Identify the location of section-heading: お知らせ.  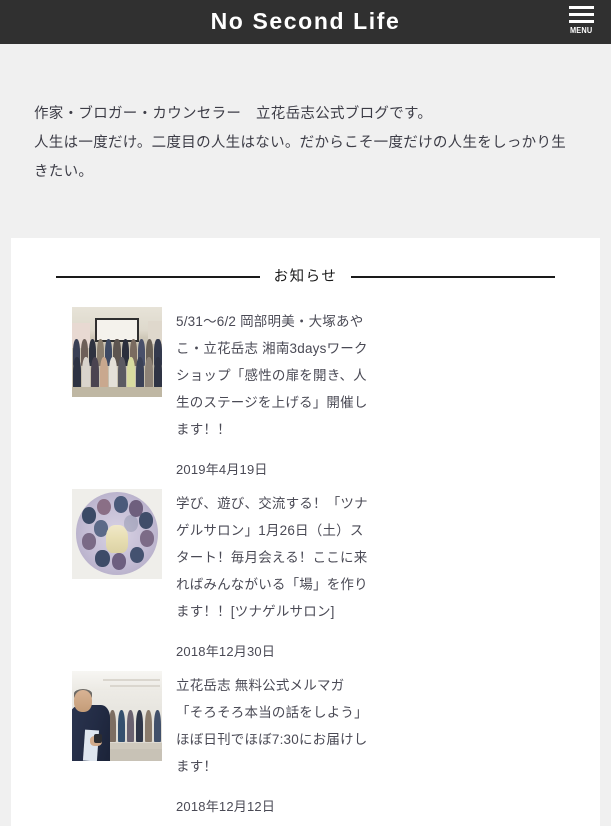
(305, 277).